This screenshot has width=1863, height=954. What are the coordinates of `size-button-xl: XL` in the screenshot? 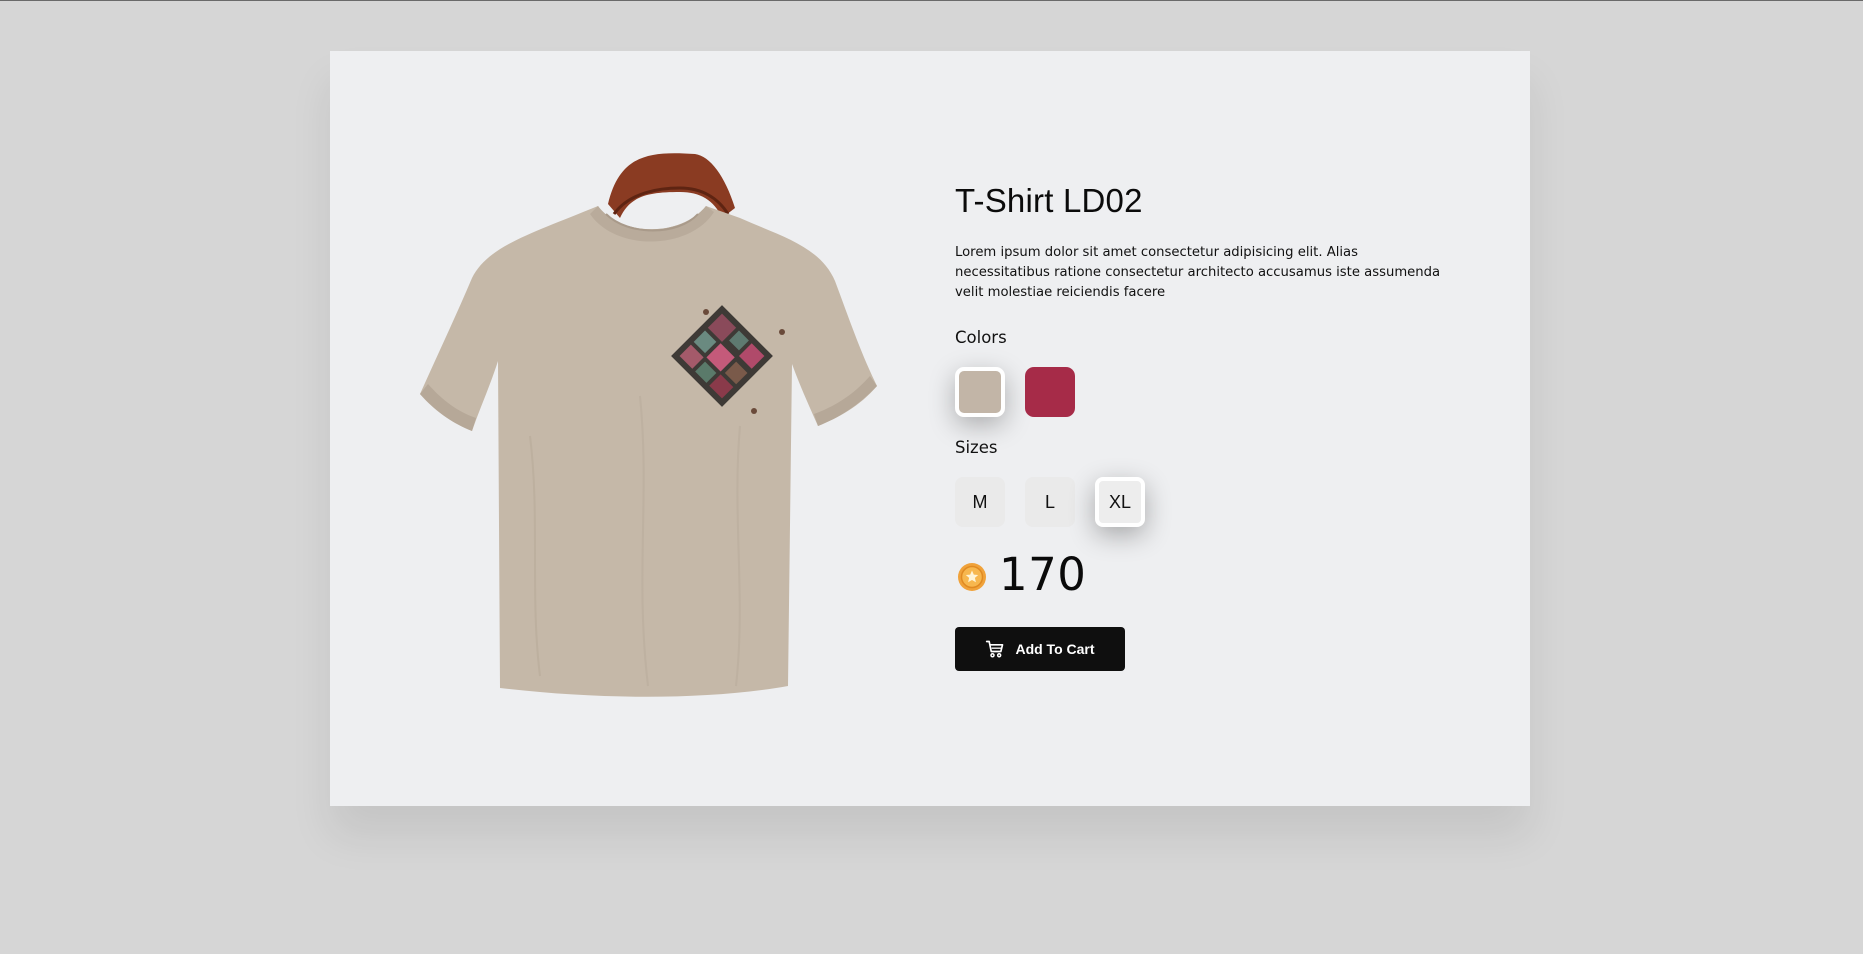 It's located at (1120, 502).